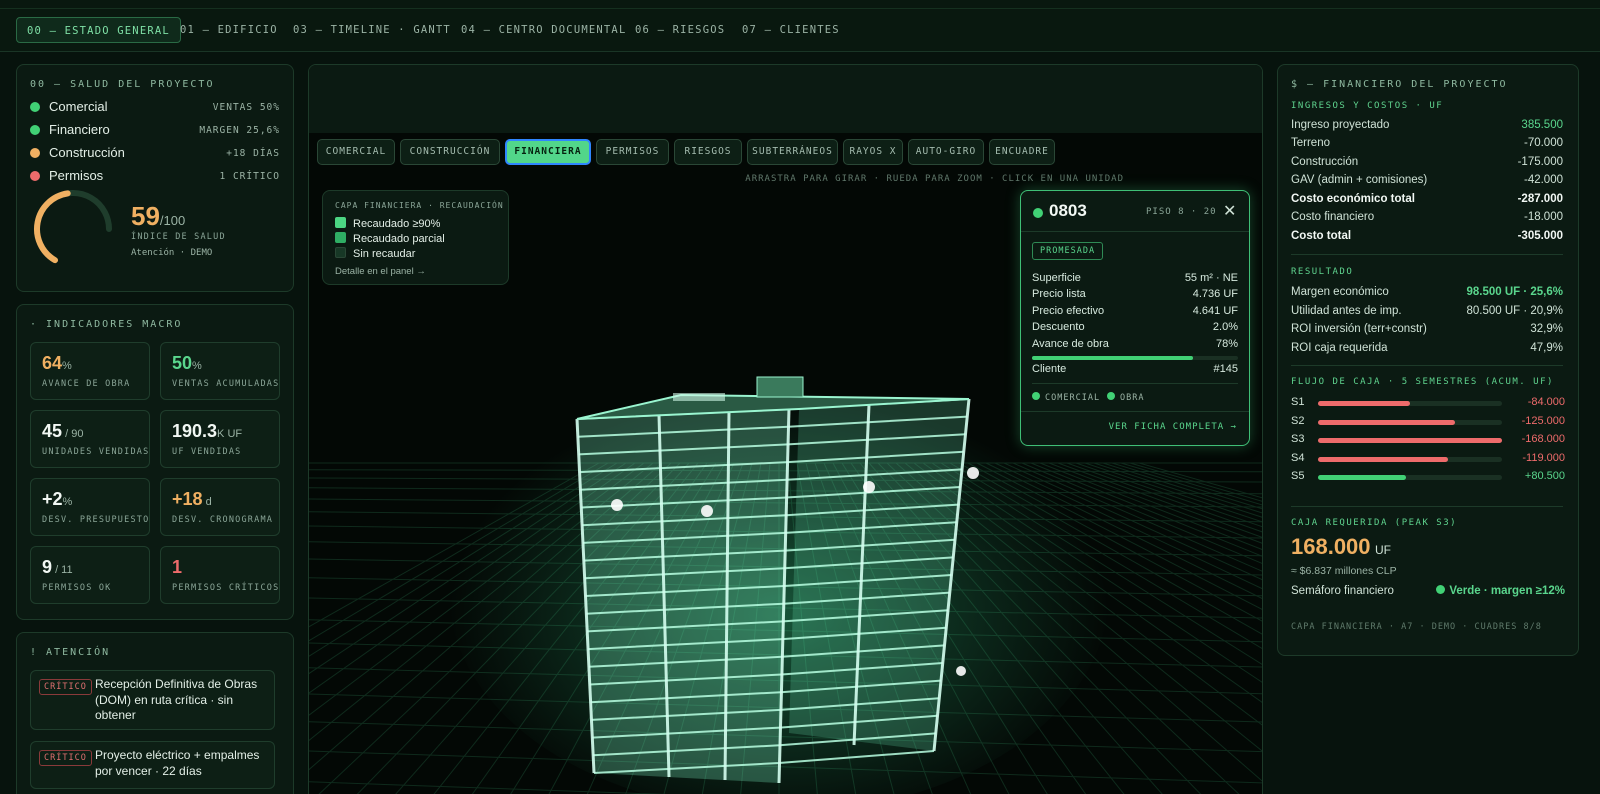 This screenshot has width=1600, height=794. What do you see at coordinates (1546, 402) in the screenshot?
I see `cashflow-value: -84.000` at bounding box center [1546, 402].